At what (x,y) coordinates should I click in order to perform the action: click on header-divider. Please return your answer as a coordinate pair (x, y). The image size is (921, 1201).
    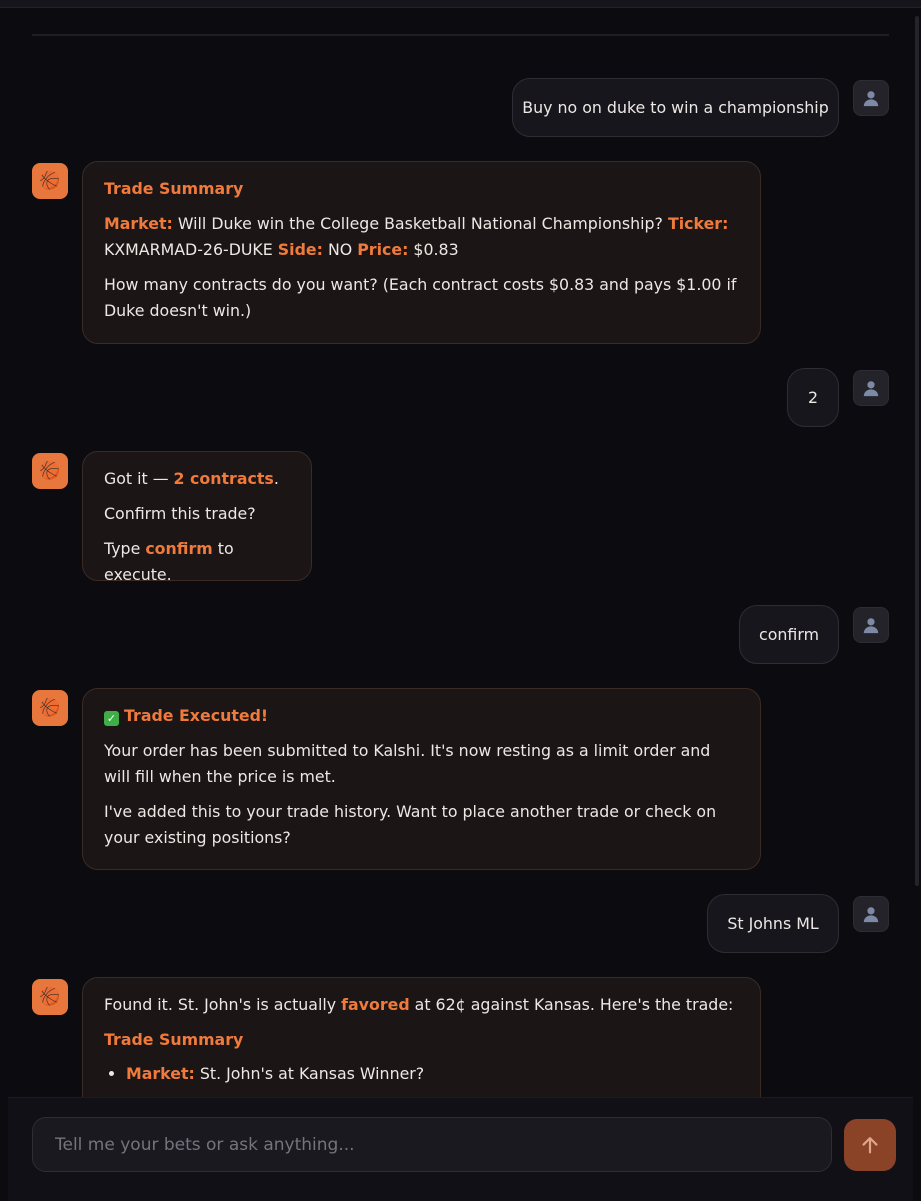
    Looking at the image, I should click on (460, 35).